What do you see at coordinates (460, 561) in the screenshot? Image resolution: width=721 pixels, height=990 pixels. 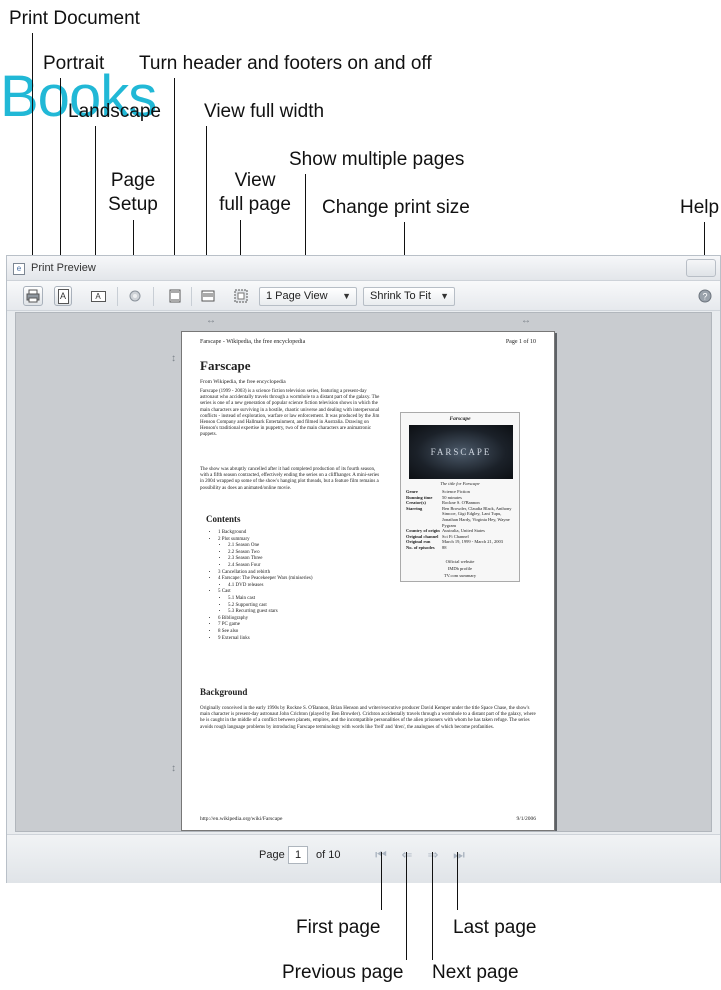 I see `infobox-link-official: Official website` at bounding box center [460, 561].